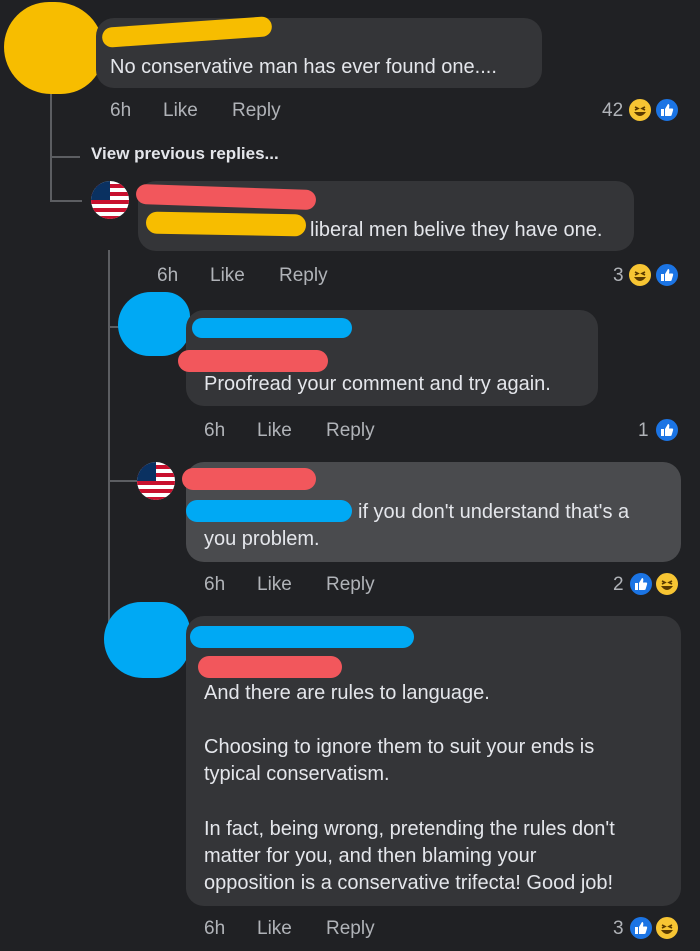 Image resolution: width=700 pixels, height=951 pixels. What do you see at coordinates (384, 216) in the screenshot?
I see `comment-bubble: liberal men belive they have one.` at bounding box center [384, 216].